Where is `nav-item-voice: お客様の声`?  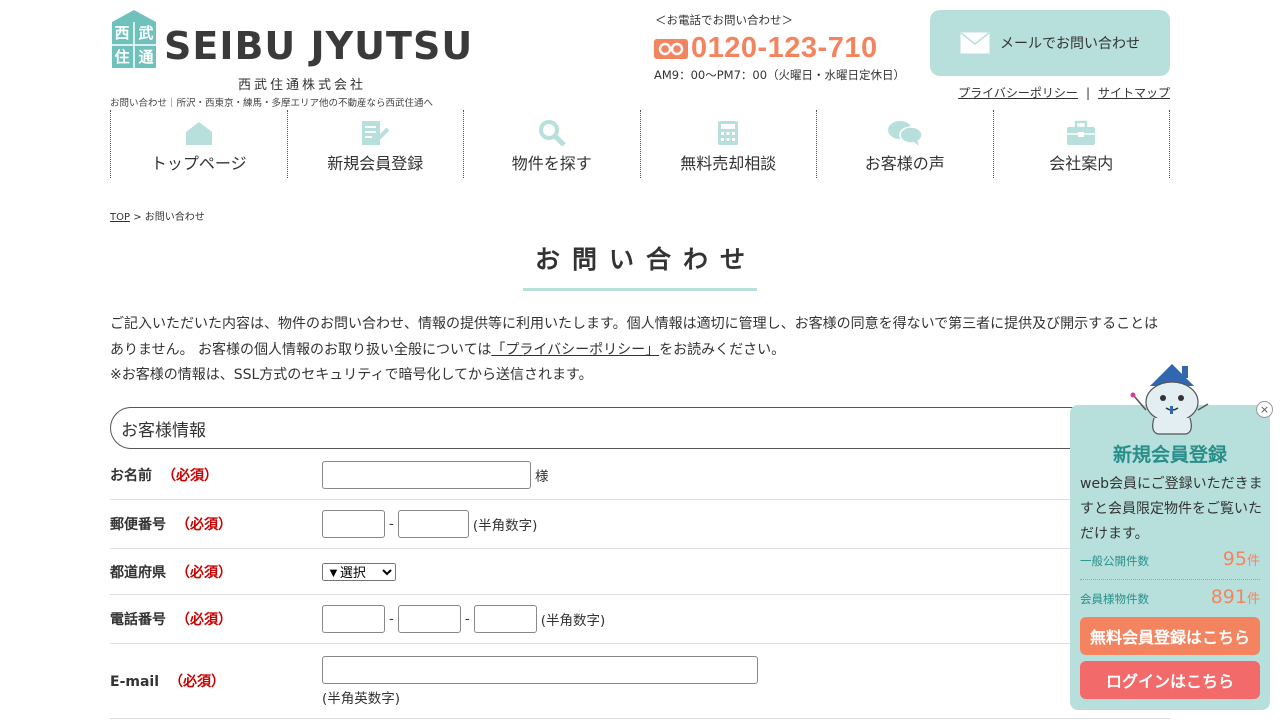 nav-item-voice: お客様の声 is located at coordinates (904, 144).